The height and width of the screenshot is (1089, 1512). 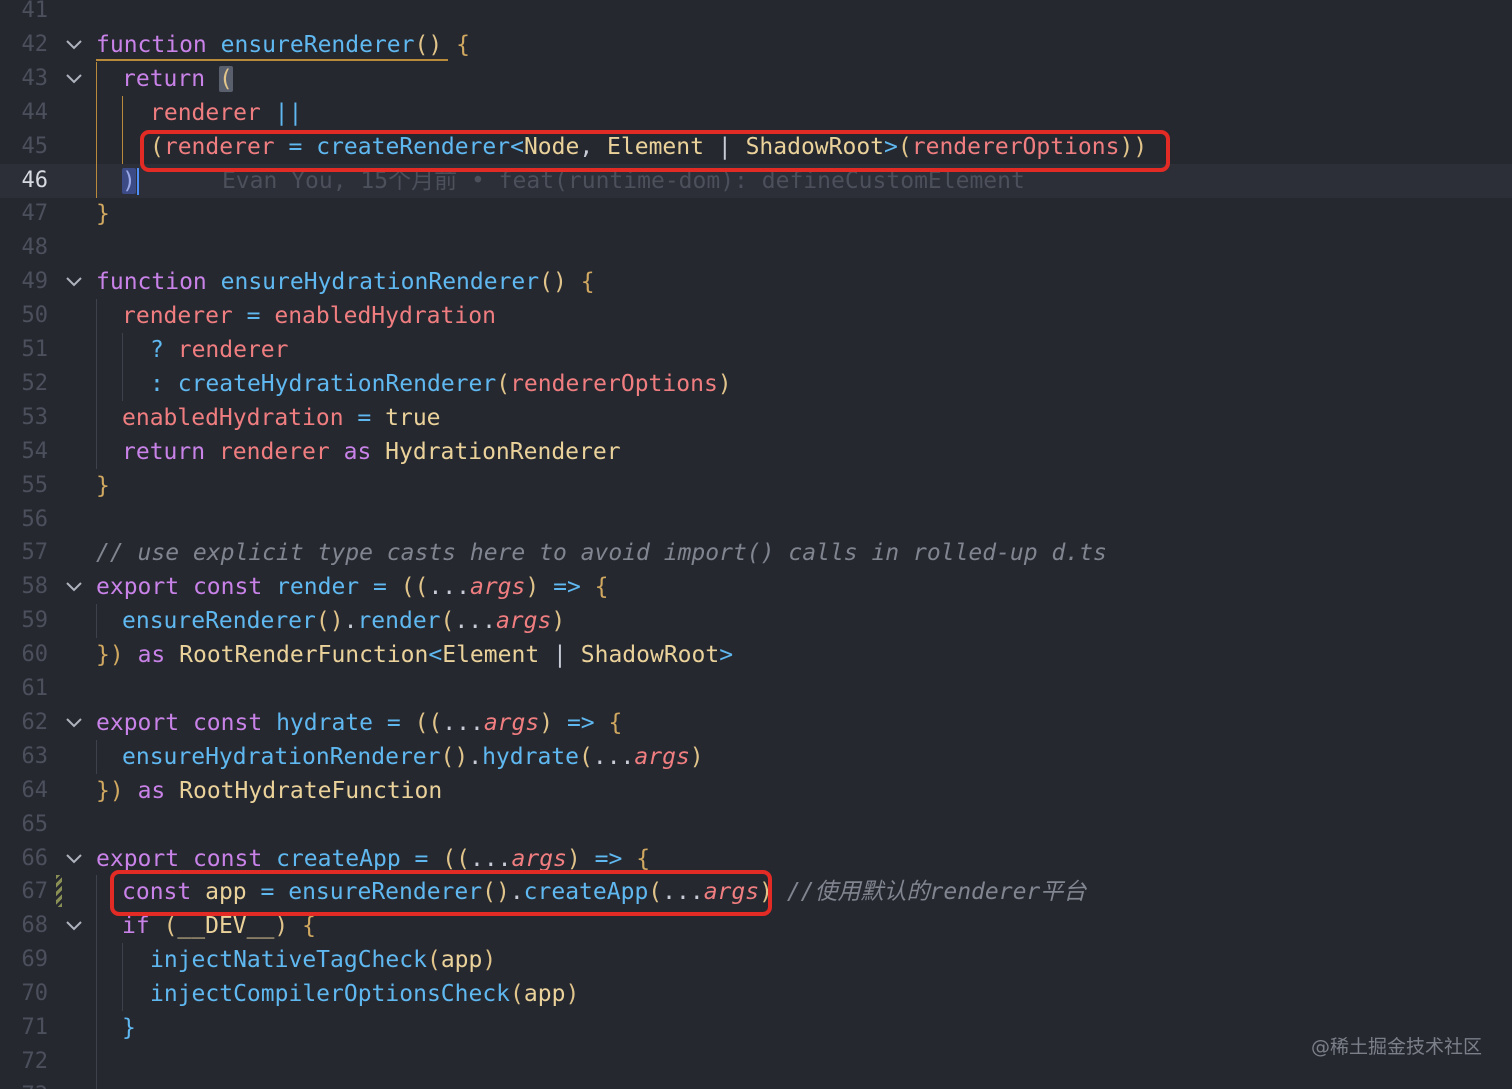 I want to click on line-number: 58, so click(x=24, y=587).